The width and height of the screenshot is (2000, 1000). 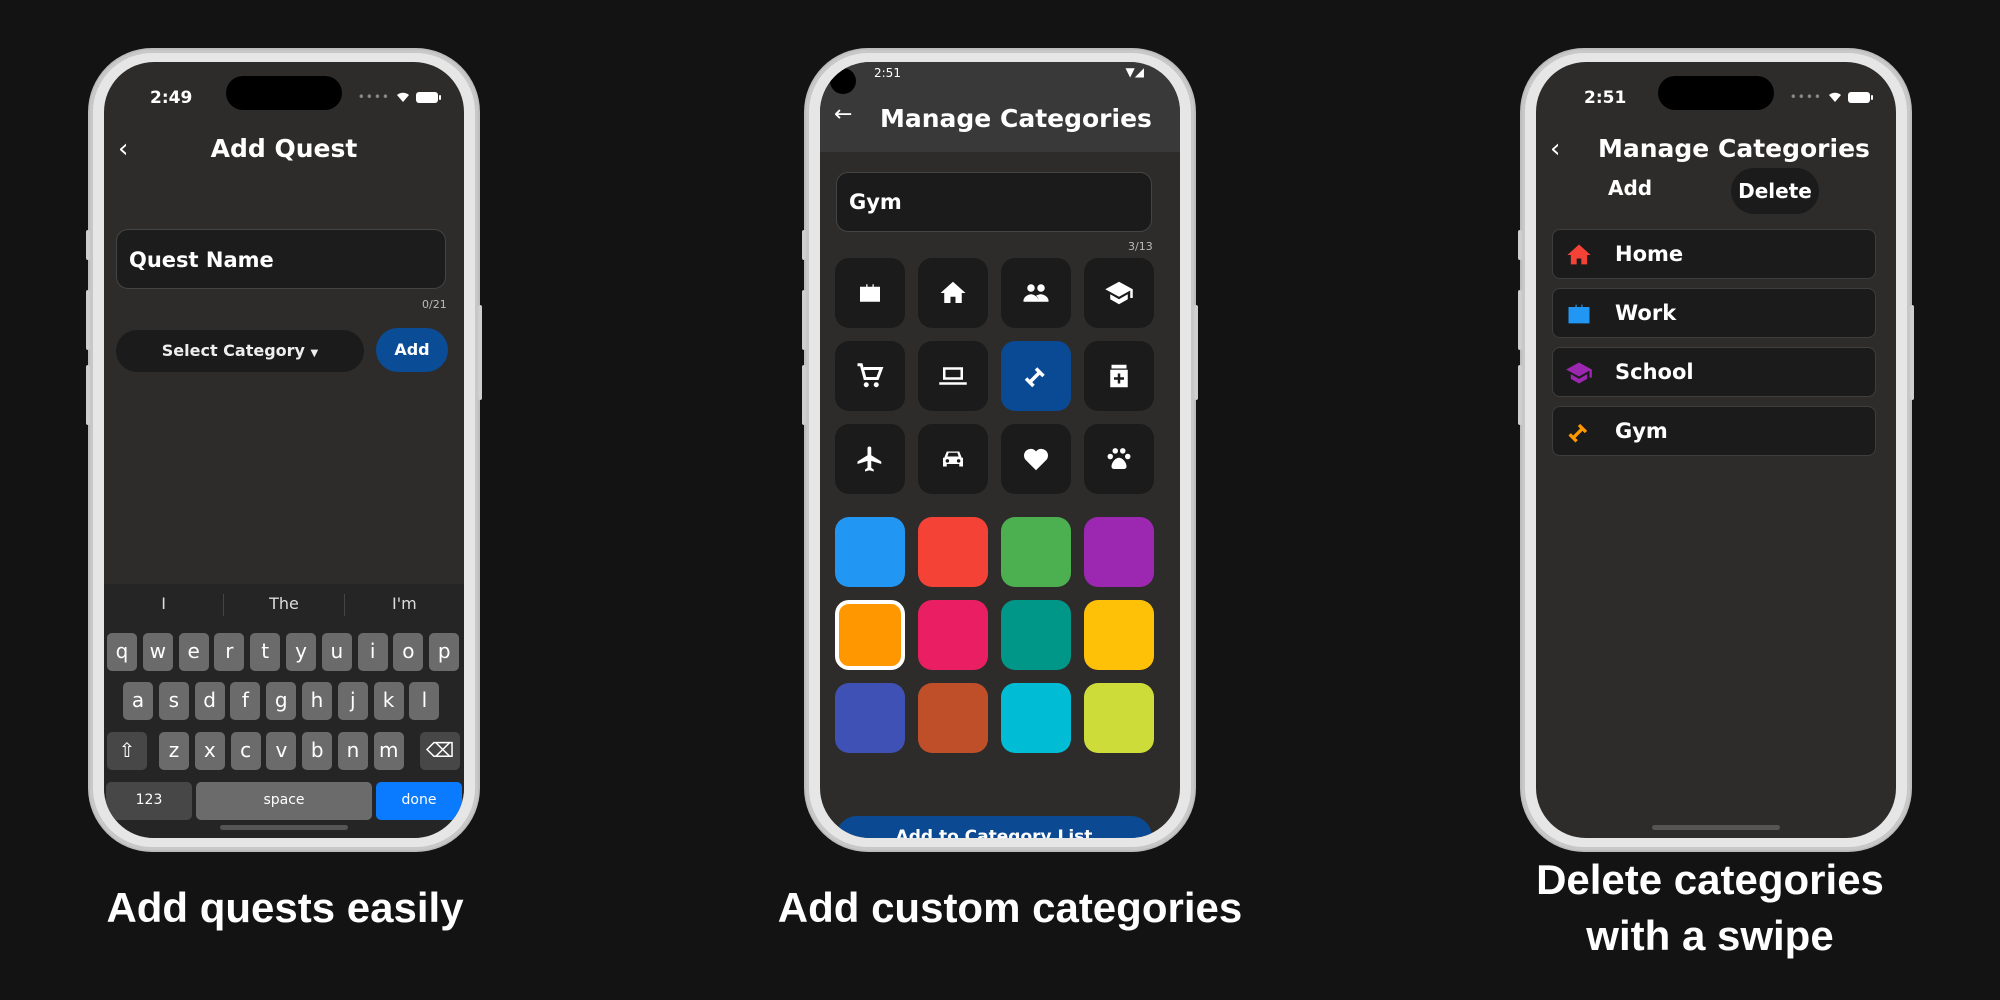 I want to click on key-m: m, so click(x=388, y=751).